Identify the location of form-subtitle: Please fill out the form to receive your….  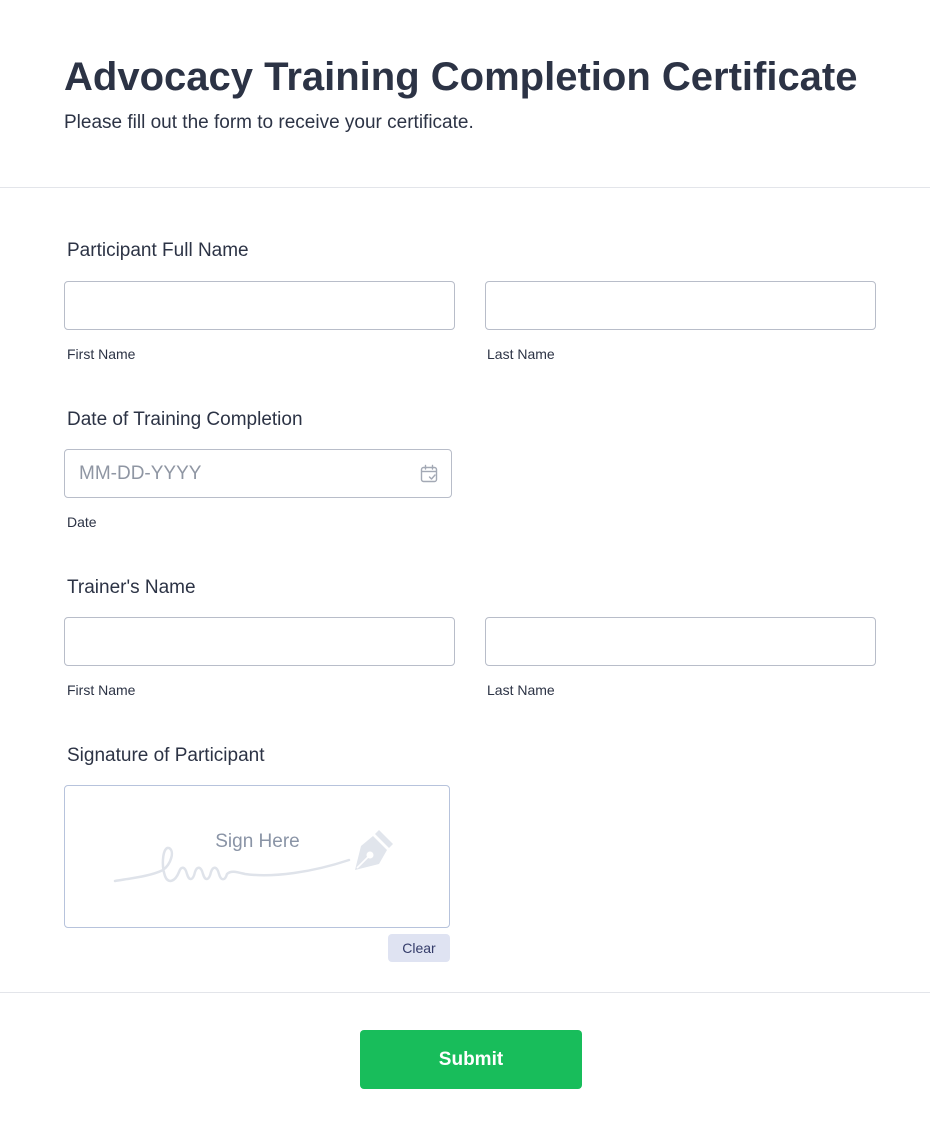
(269, 122).